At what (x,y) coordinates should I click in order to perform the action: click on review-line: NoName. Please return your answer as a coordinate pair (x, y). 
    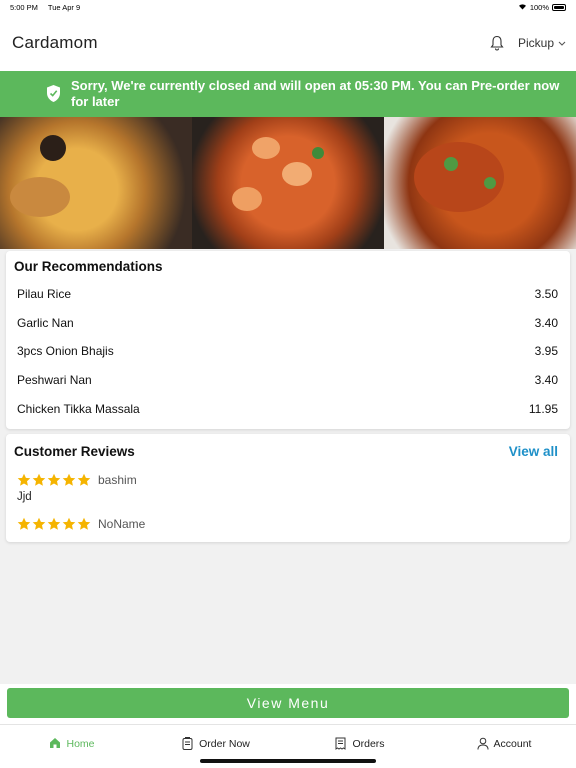
    Looking at the image, I should click on (287, 524).